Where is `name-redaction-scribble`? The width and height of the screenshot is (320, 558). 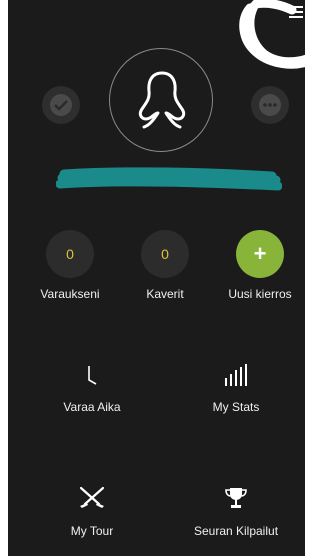 name-redaction-scribble is located at coordinates (169, 179).